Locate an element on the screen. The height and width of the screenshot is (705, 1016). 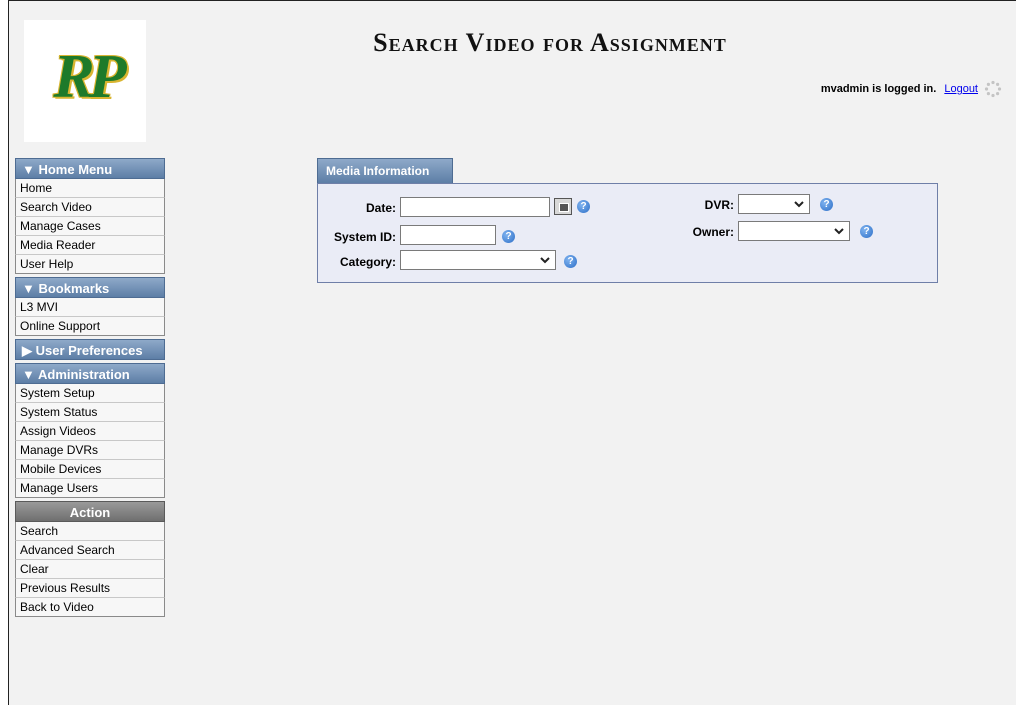
spinner-icon is located at coordinates (993, 89).